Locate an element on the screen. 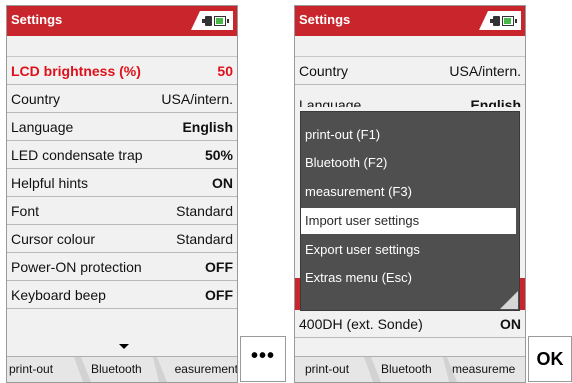 The image size is (572, 383). softkey-bar: print-out Bluetooth easurement is located at coordinates (122, 369).